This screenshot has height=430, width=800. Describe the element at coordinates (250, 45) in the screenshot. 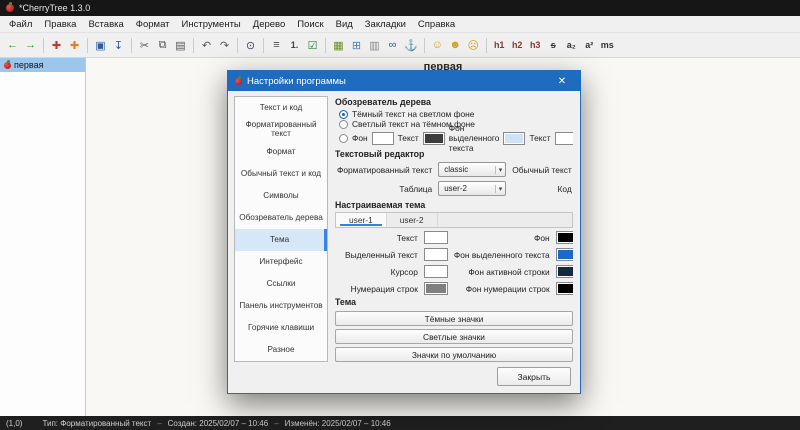

I see `search-icon: ⊙` at that location.